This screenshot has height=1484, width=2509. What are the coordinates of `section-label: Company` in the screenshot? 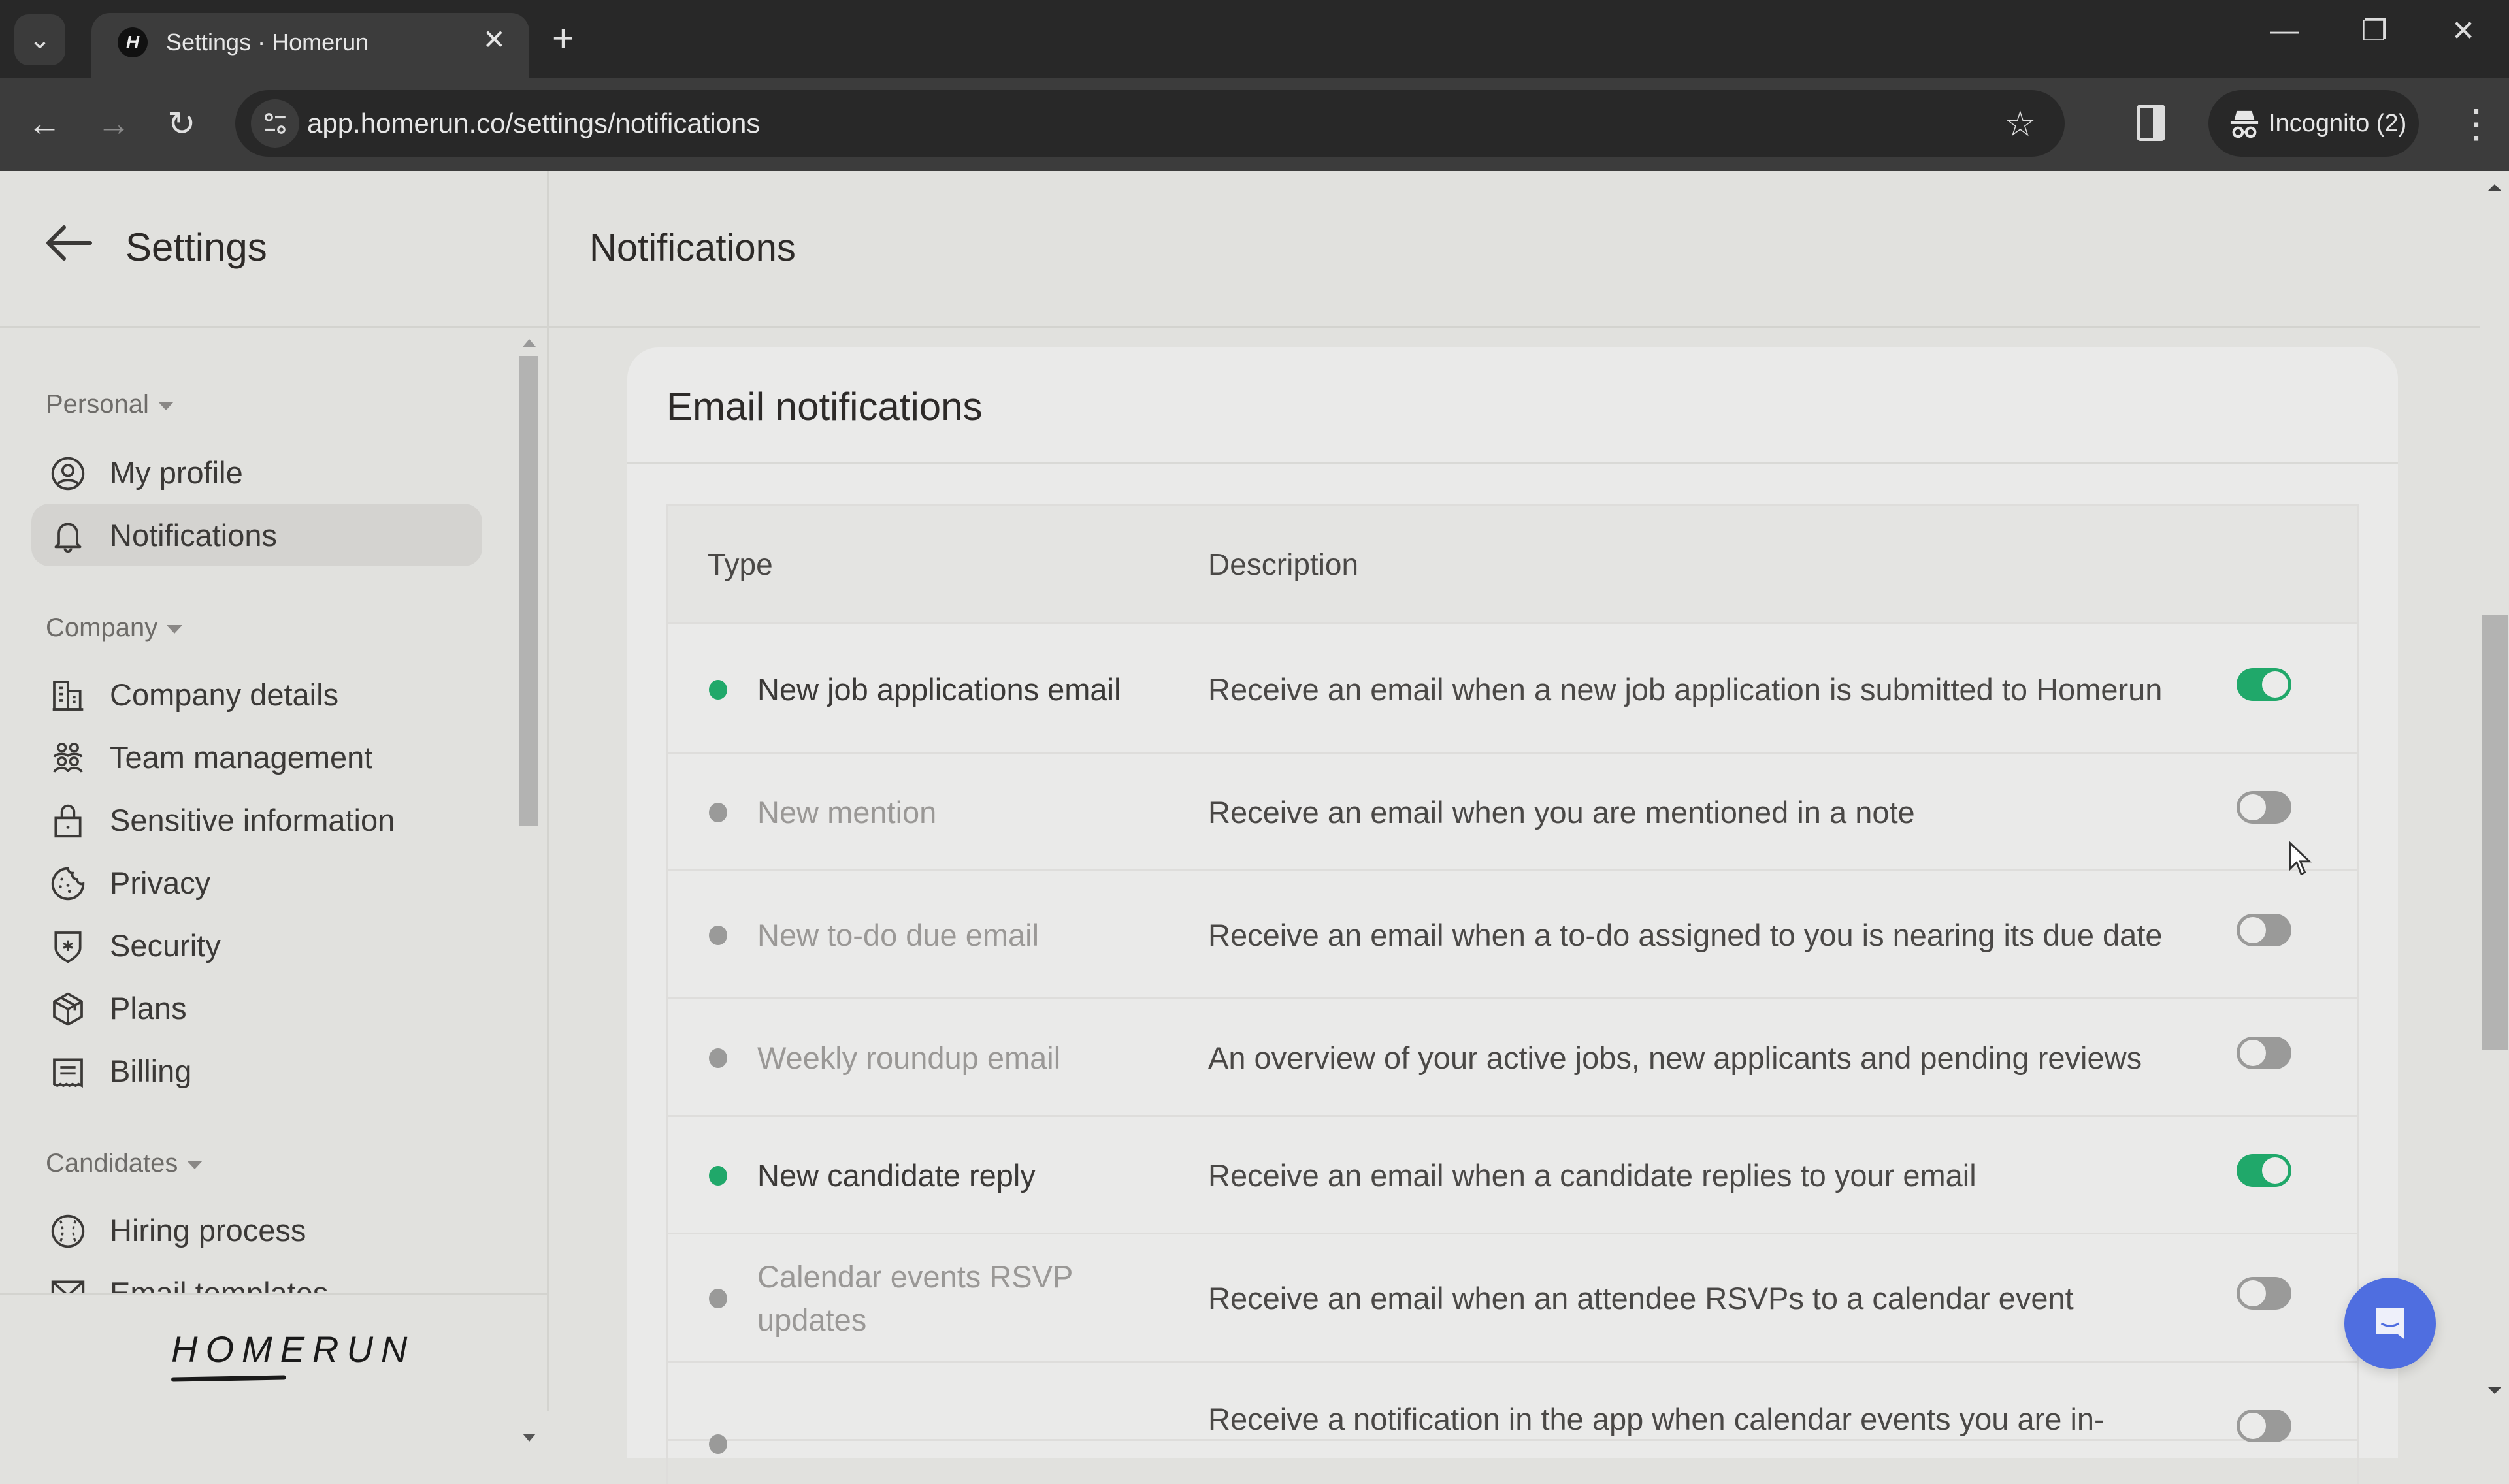 It's located at (102, 627).